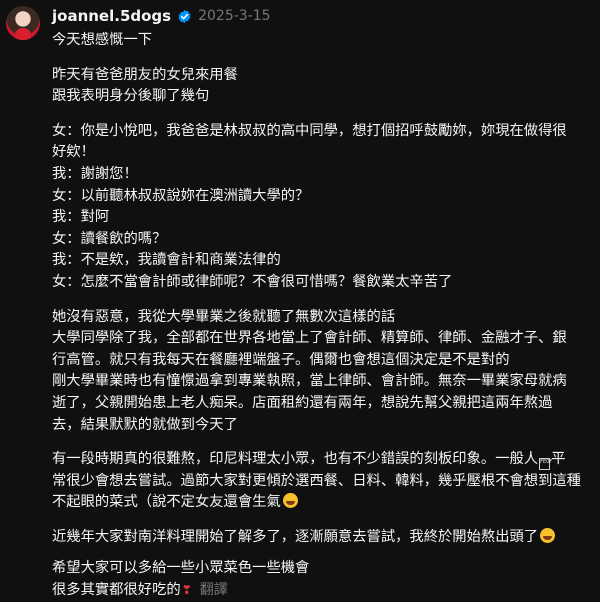 This screenshot has width=600, height=602. What do you see at coordinates (324, 591) in the screenshot?
I see `text-line: 很多其實都很好吃的❣ 翻譯` at bounding box center [324, 591].